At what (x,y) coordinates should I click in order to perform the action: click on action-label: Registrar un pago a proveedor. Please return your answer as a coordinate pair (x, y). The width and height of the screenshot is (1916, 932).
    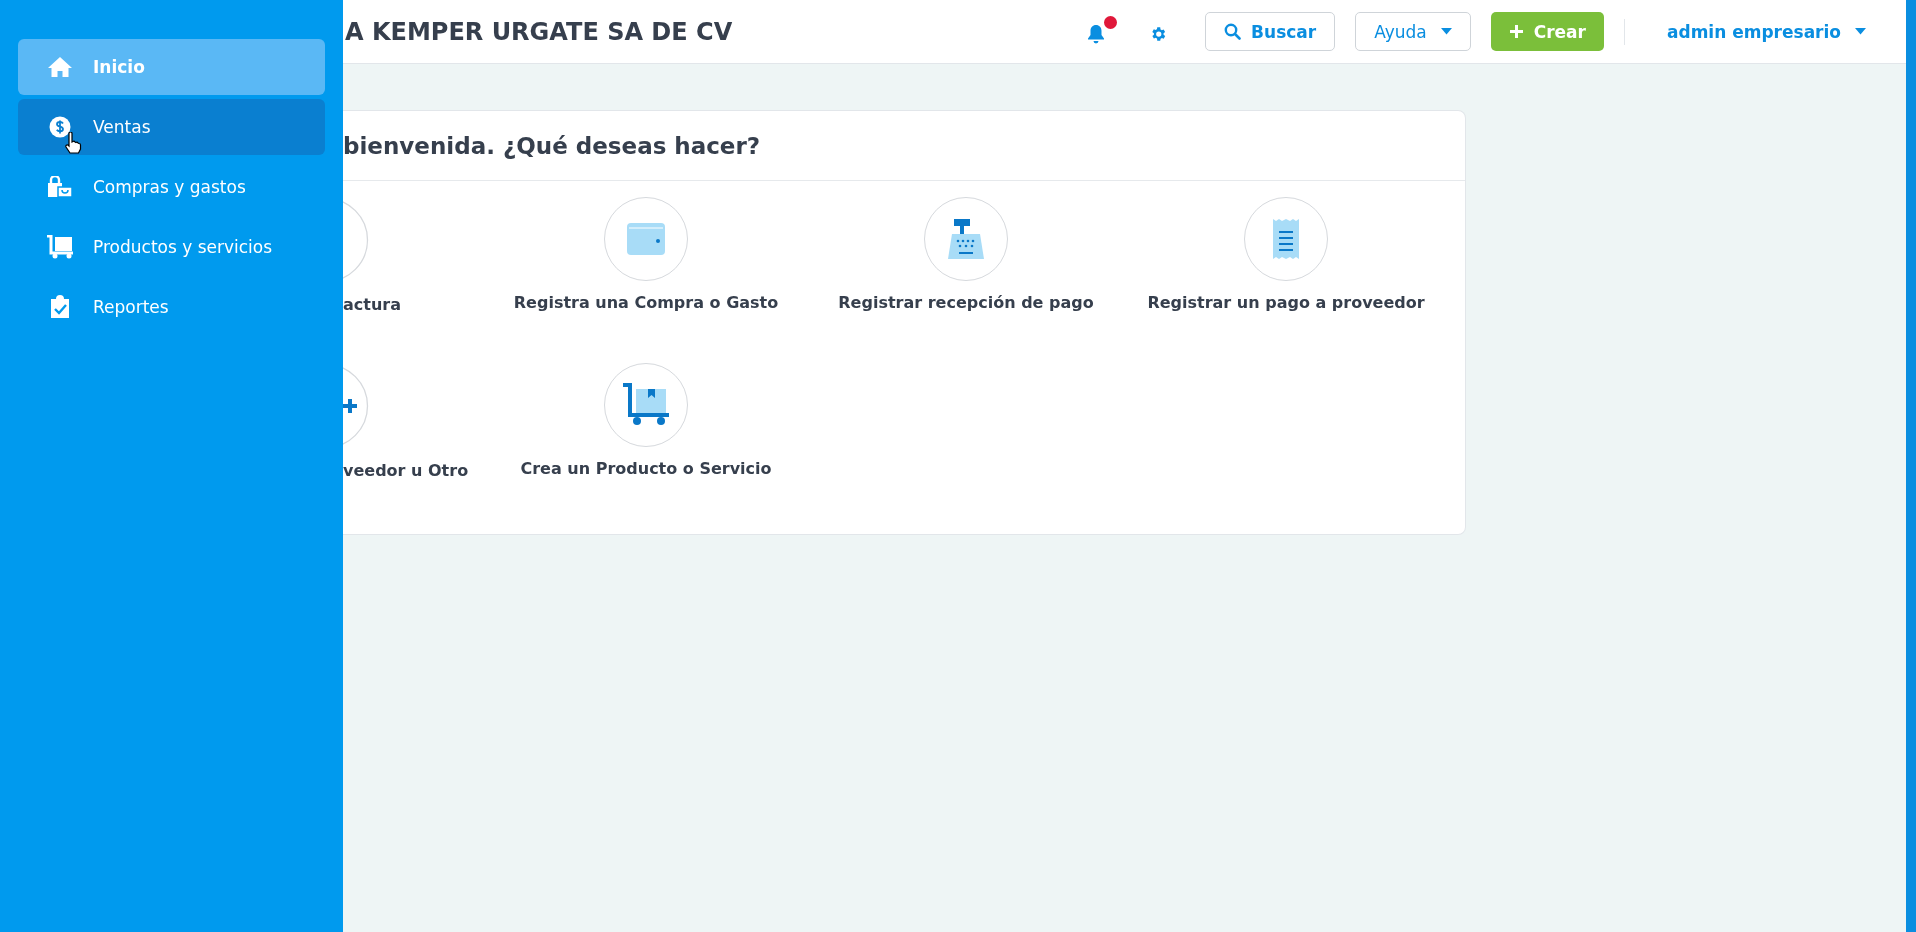
    Looking at the image, I should click on (1286, 302).